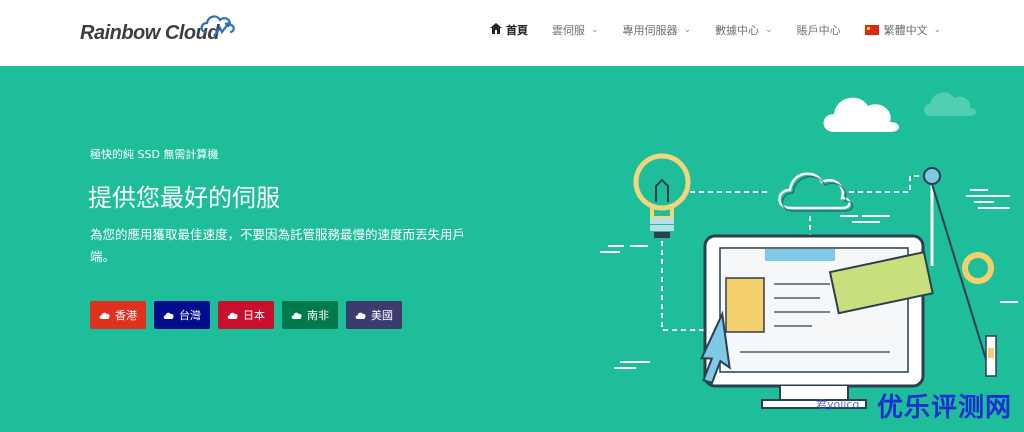 This screenshot has height=432, width=1024. What do you see at coordinates (217, 26) in the screenshot?
I see `logo-cloud-icon` at bounding box center [217, 26].